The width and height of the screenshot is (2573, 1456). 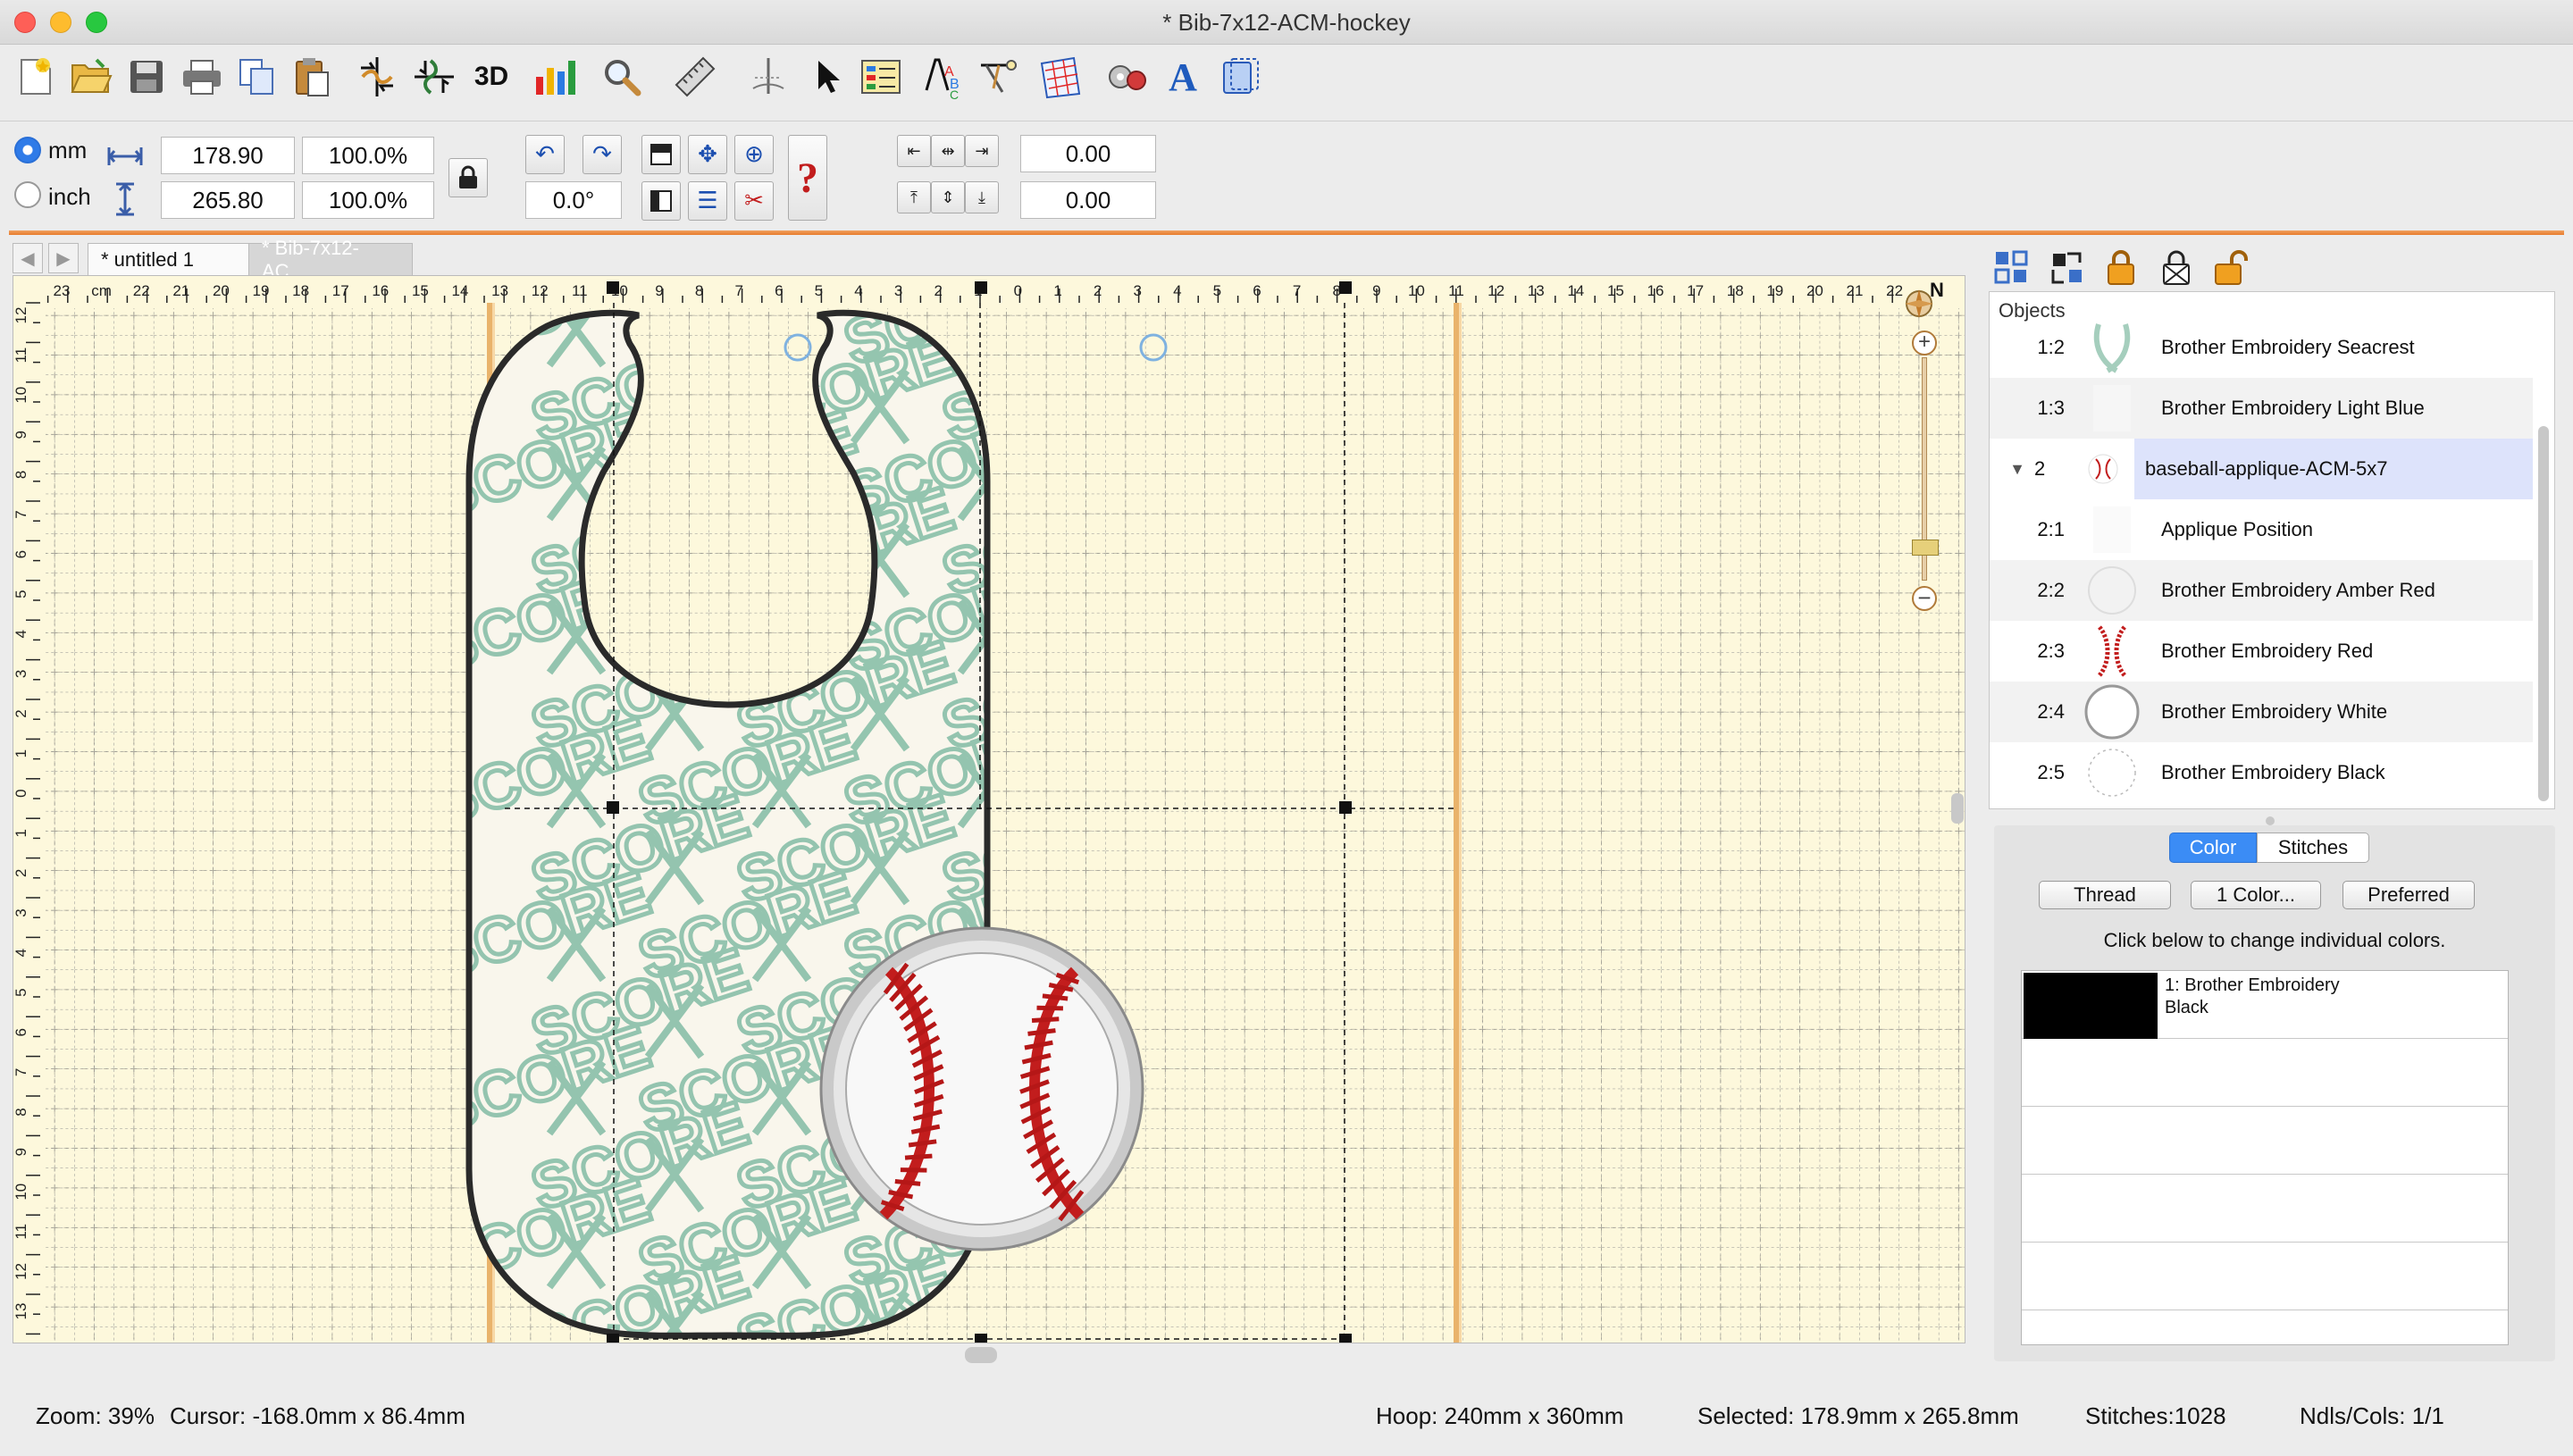 I want to click on tab-stitches: Stitches, so click(x=2313, y=848).